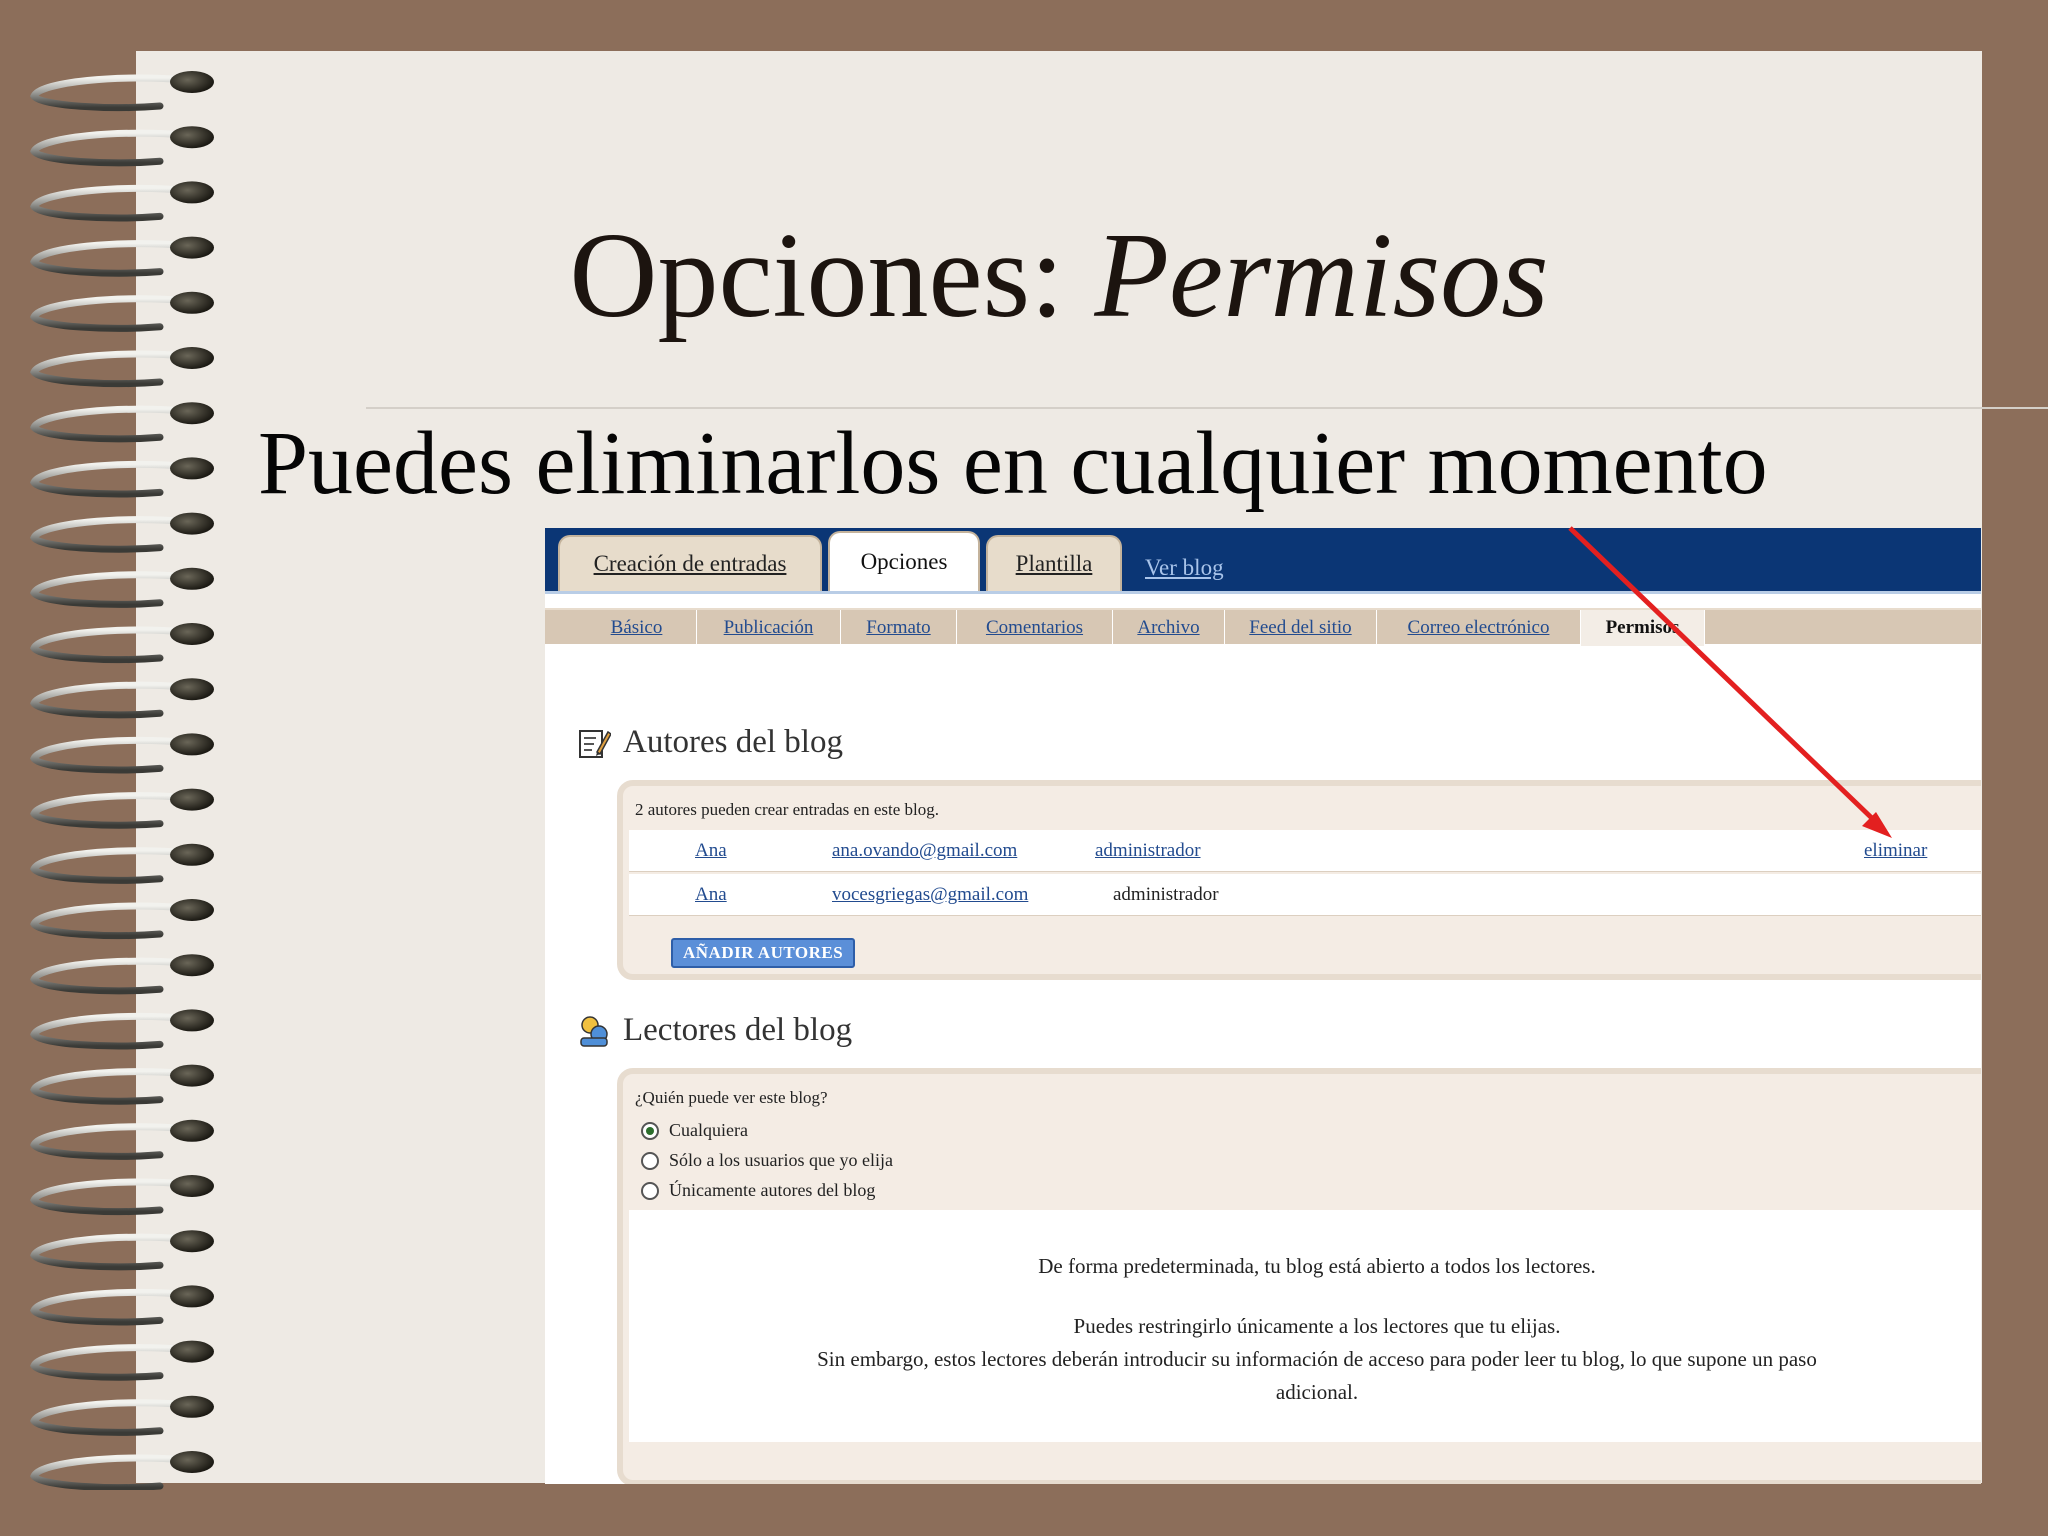  I want to click on table-row: Ana vocesgriegas@gmail.com administrador, so click(1305, 895).